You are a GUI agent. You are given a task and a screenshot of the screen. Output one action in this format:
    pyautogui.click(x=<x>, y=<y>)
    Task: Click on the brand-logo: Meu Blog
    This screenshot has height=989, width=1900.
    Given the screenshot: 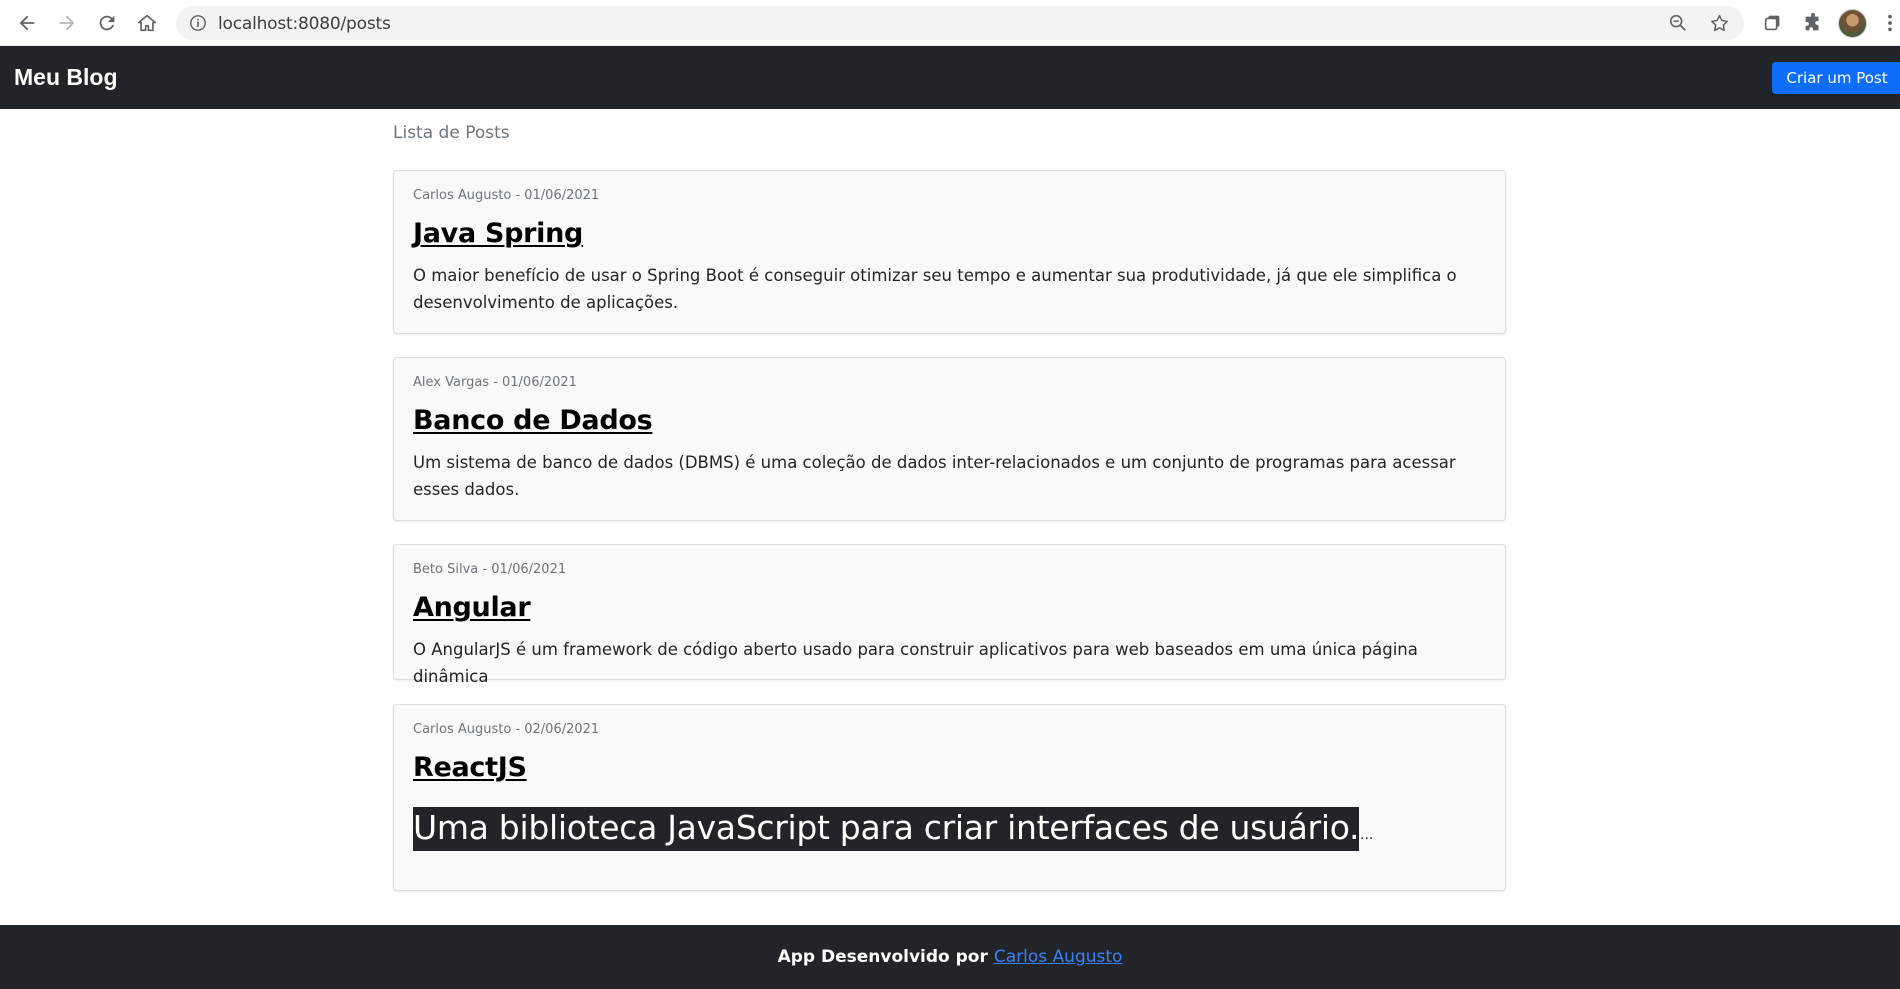 What is the action you would take?
    pyautogui.click(x=66, y=77)
    